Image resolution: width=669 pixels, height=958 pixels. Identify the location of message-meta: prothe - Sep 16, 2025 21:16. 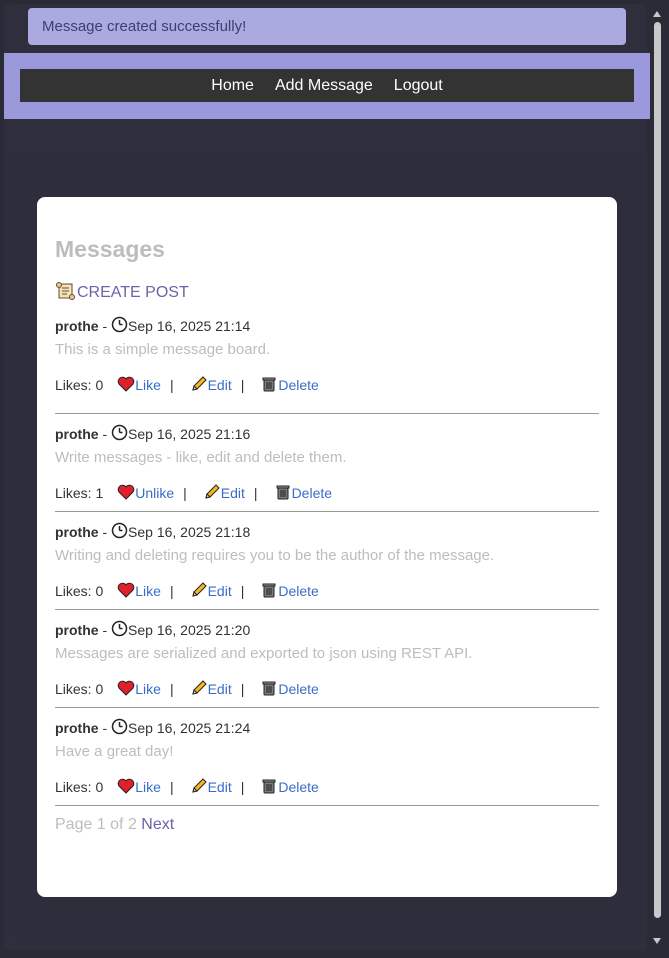
(327, 434).